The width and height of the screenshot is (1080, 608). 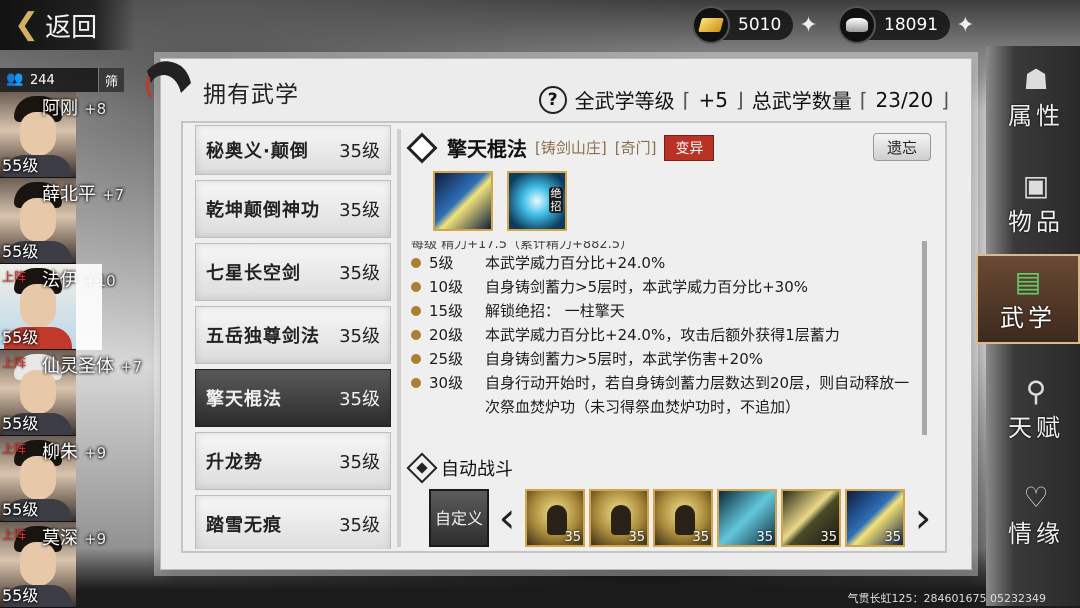 I want to click on all-level-value: +5, so click(x=713, y=99).